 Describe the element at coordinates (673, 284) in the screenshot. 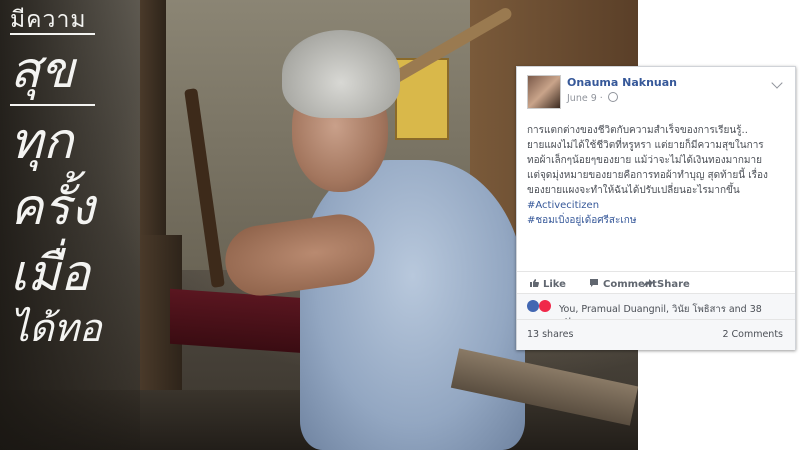

I see `share-label: Share` at that location.